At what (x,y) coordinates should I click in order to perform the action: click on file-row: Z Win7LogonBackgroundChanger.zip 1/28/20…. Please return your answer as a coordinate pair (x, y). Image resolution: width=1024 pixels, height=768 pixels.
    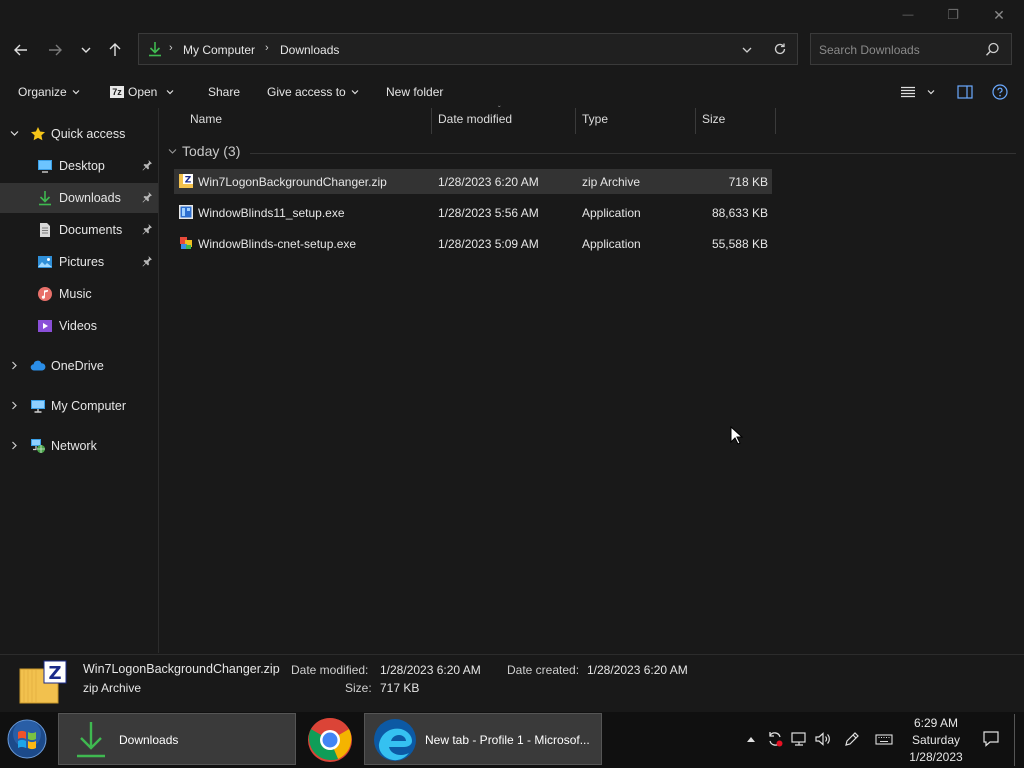
    Looking at the image, I should click on (473, 181).